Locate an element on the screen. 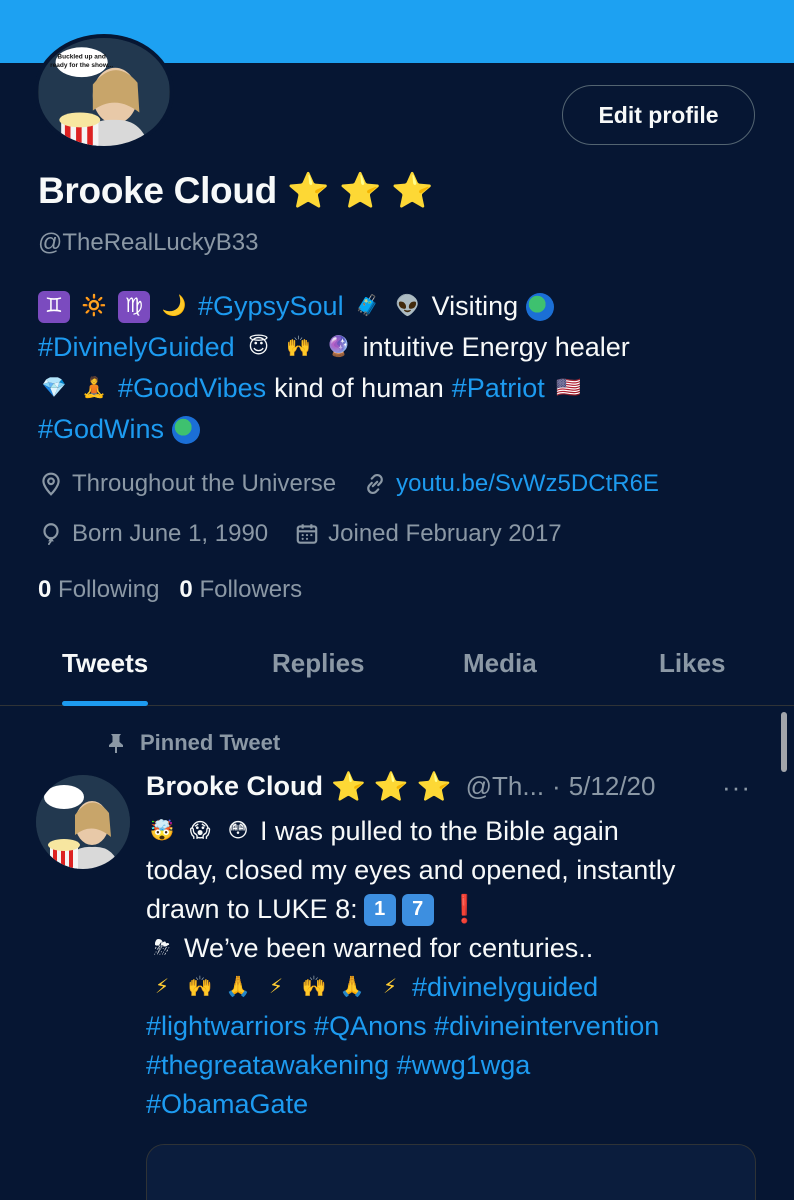 The width and height of the screenshot is (794, 1200). bio-text: kind of human is located at coordinates (359, 388).